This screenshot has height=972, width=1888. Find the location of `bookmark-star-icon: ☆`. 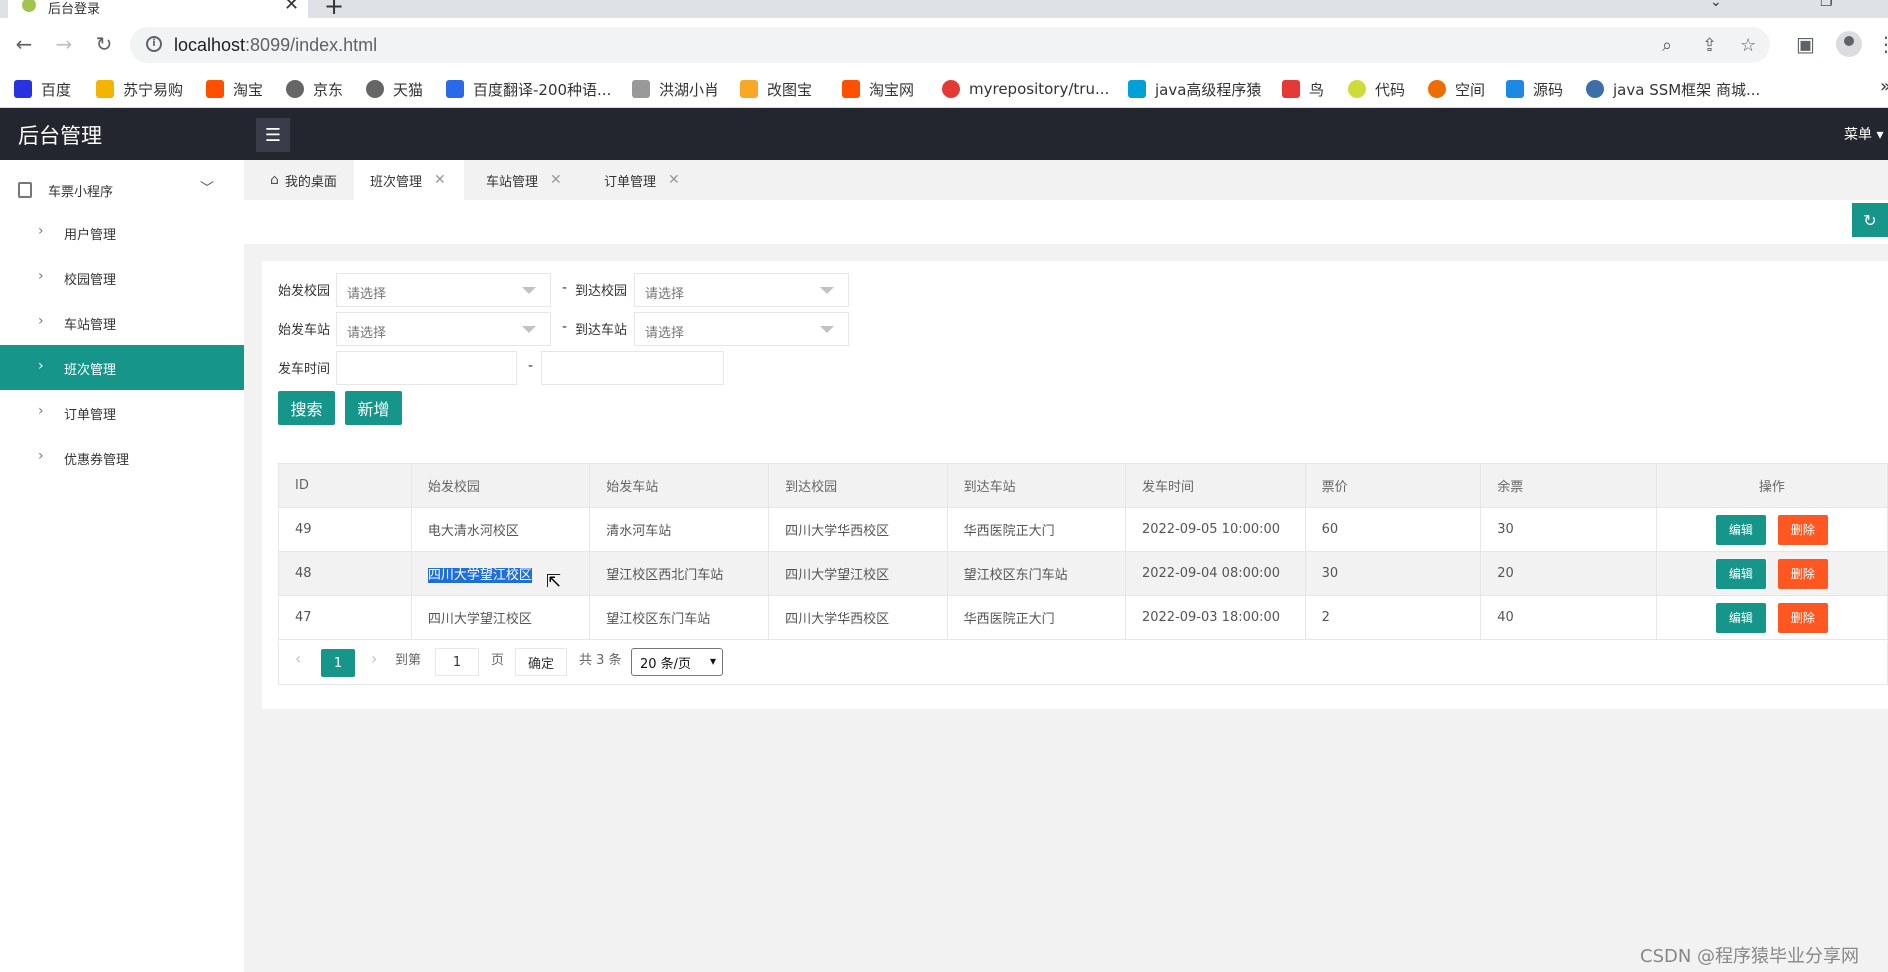

bookmark-star-icon: ☆ is located at coordinates (1748, 45).